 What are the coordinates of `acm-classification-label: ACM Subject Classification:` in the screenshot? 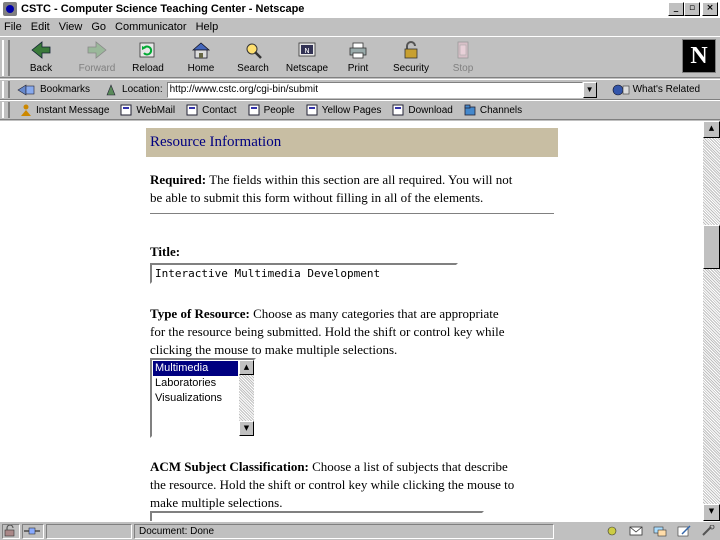 It's located at (229, 466).